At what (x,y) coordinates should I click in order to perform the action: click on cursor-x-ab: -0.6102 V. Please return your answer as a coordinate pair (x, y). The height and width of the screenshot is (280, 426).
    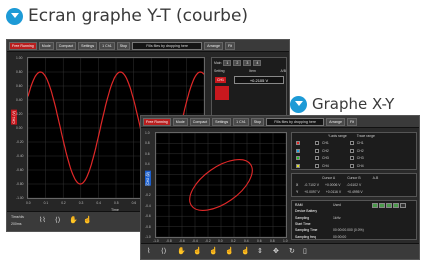
    Looking at the image, I should click on (354, 185).